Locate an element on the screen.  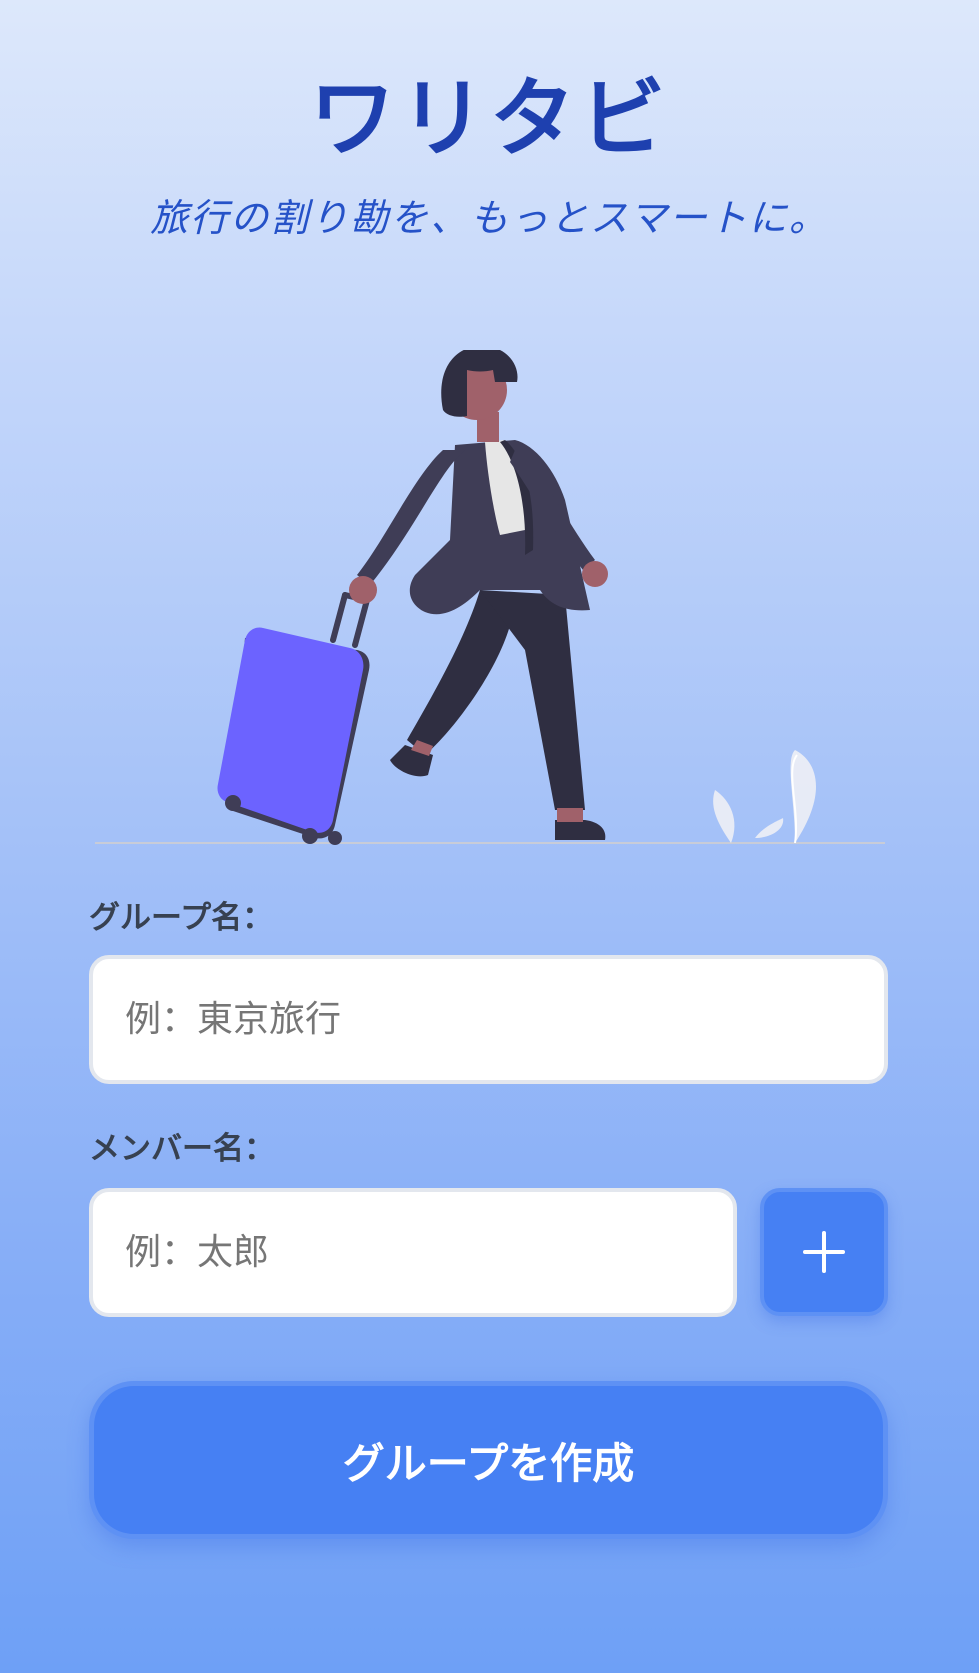
member-name-label: メンバー名： is located at coordinates (182, 1149).